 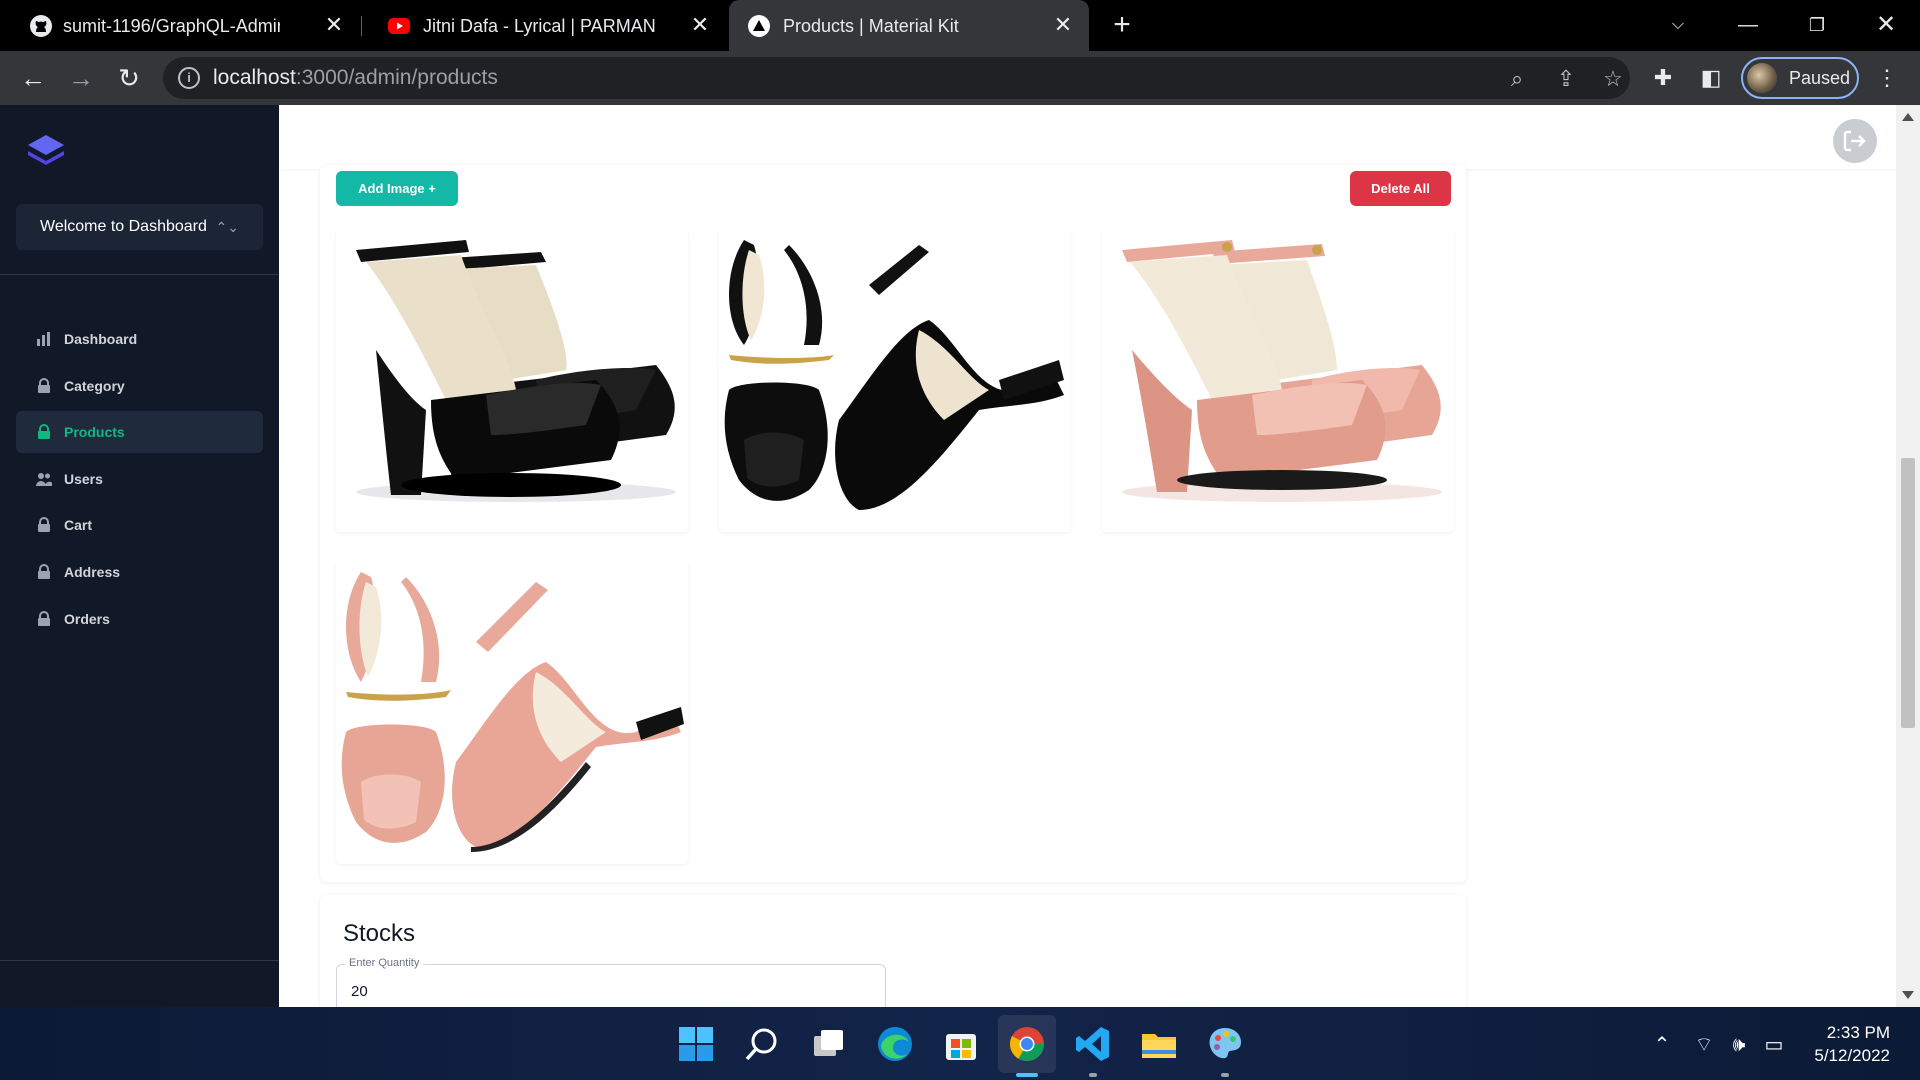 I want to click on quantity-value: 20, so click(x=359, y=991).